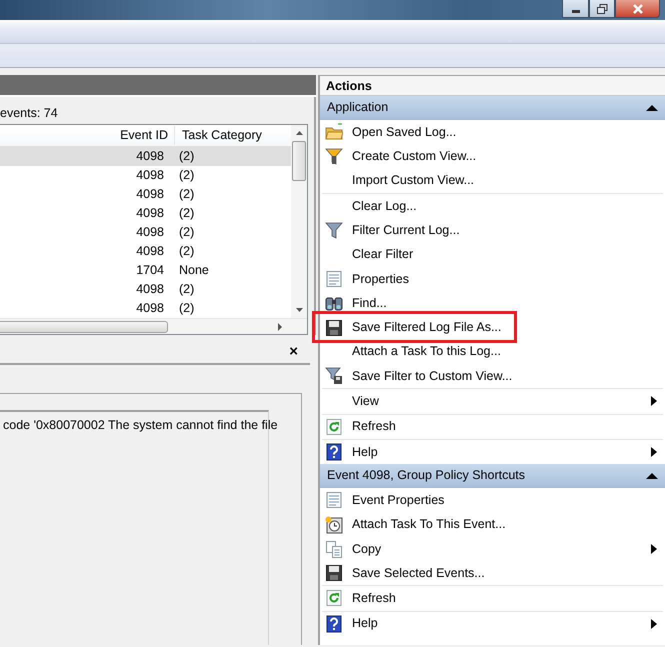  What do you see at coordinates (193, 271) in the screenshot?
I see `table-cell-text: None` at bounding box center [193, 271].